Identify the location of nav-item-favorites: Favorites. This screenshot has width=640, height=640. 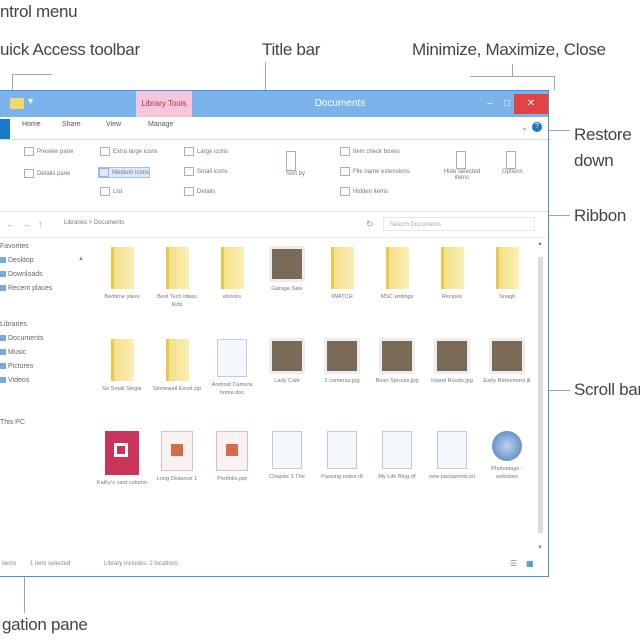
(14, 246).